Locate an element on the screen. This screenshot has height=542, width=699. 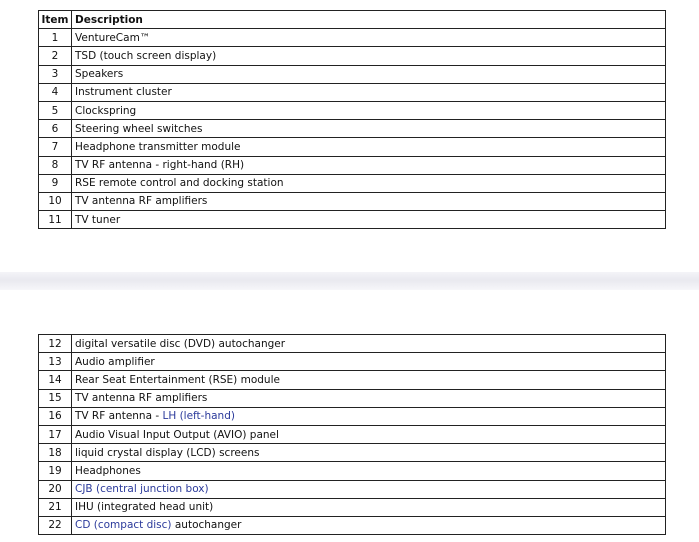
table-row: 18 liquid crystal display (LCD) screens is located at coordinates (352, 453).